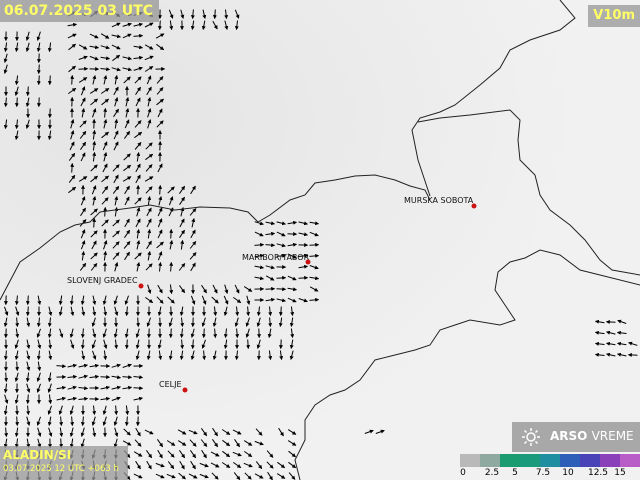 This screenshot has height=480, width=640. Describe the element at coordinates (531, 437) in the screenshot. I see `sun-icon` at that location.